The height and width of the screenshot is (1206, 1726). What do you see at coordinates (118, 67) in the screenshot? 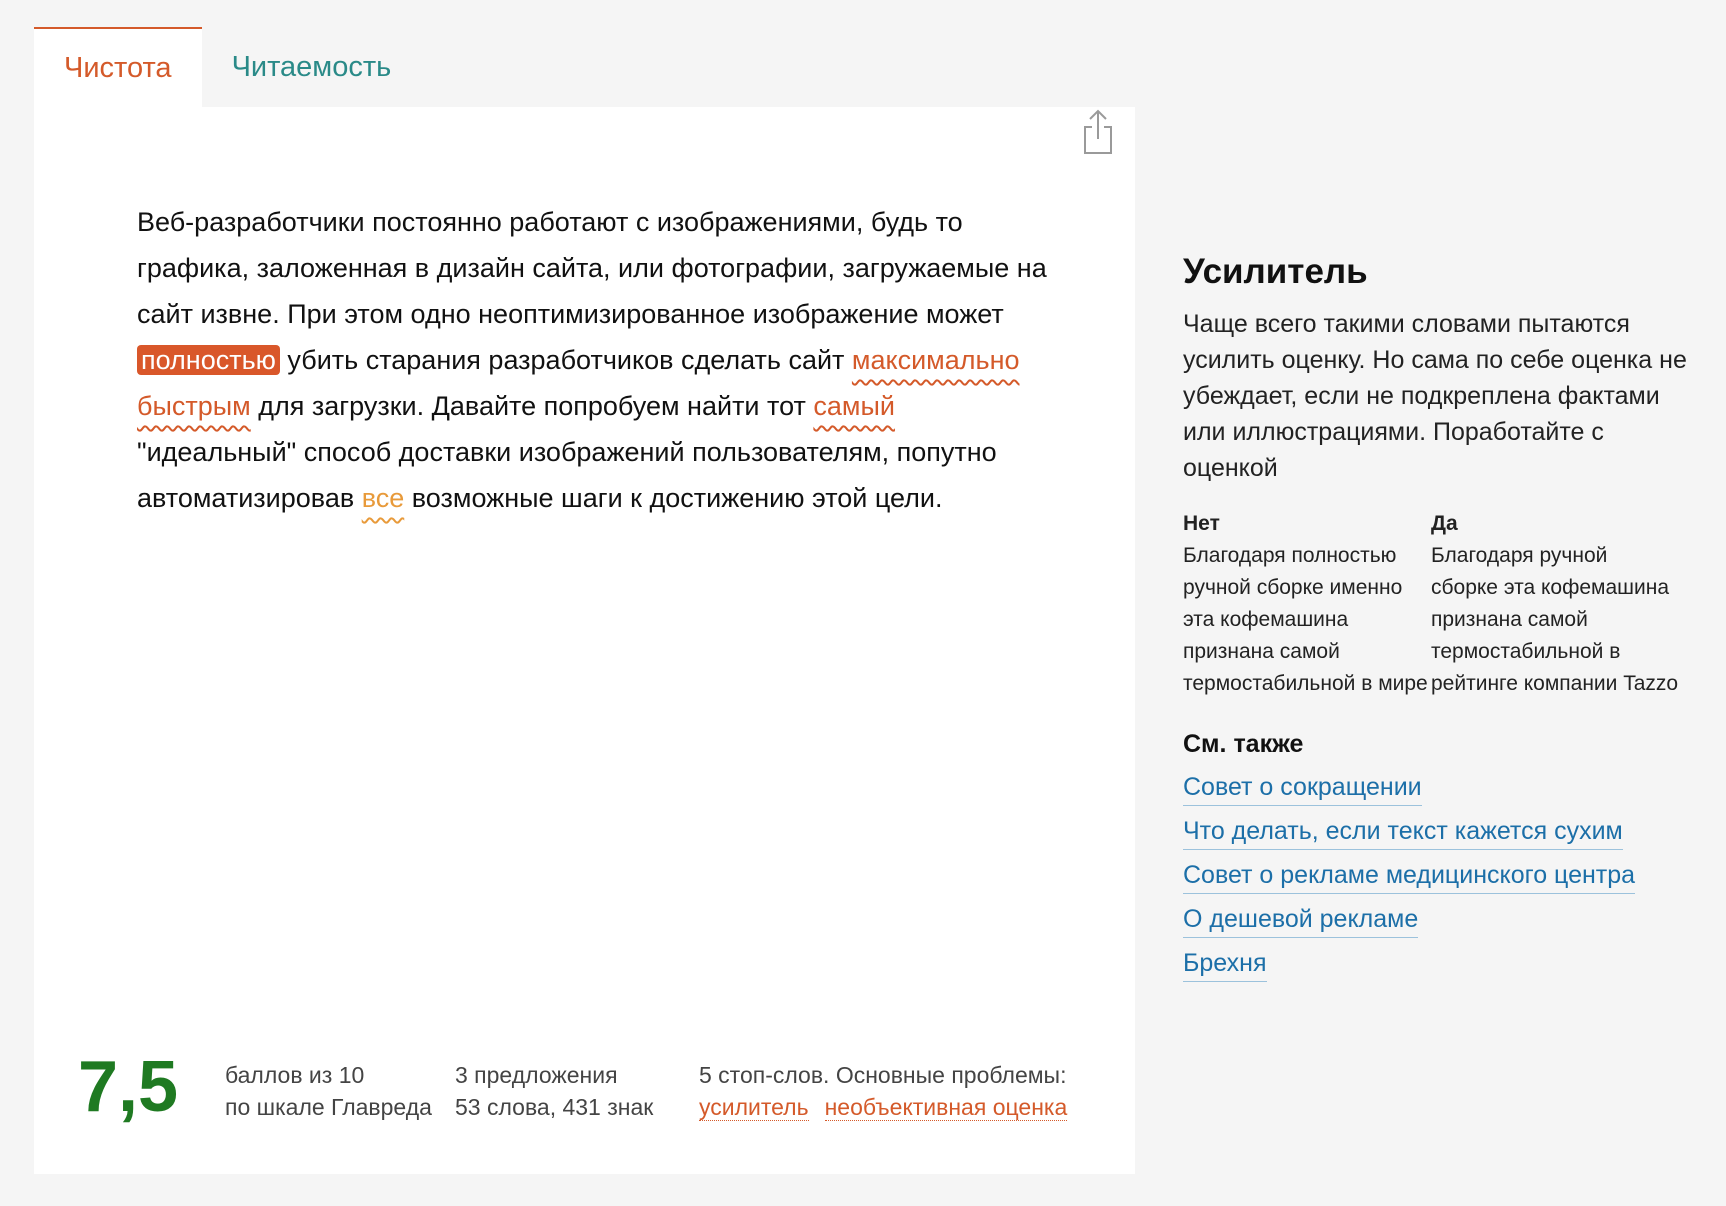
I see `tab-clarity: Чистота` at bounding box center [118, 67].